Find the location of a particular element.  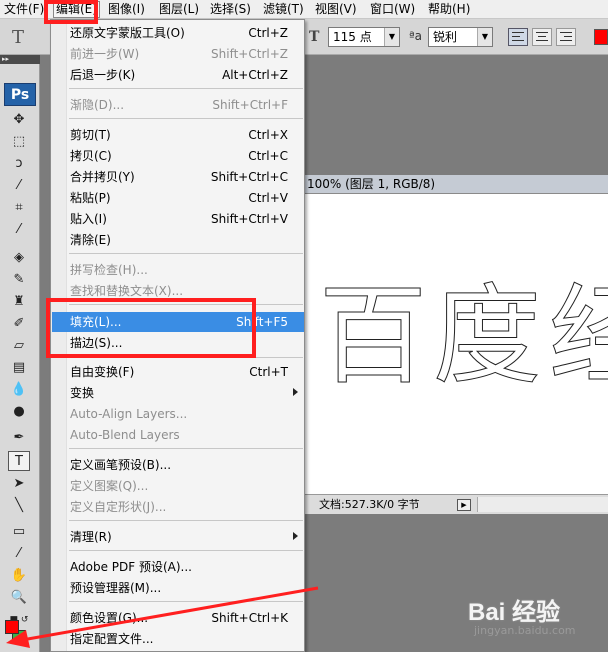

menu-item-purge: 清理(R) is located at coordinates (178, 537).